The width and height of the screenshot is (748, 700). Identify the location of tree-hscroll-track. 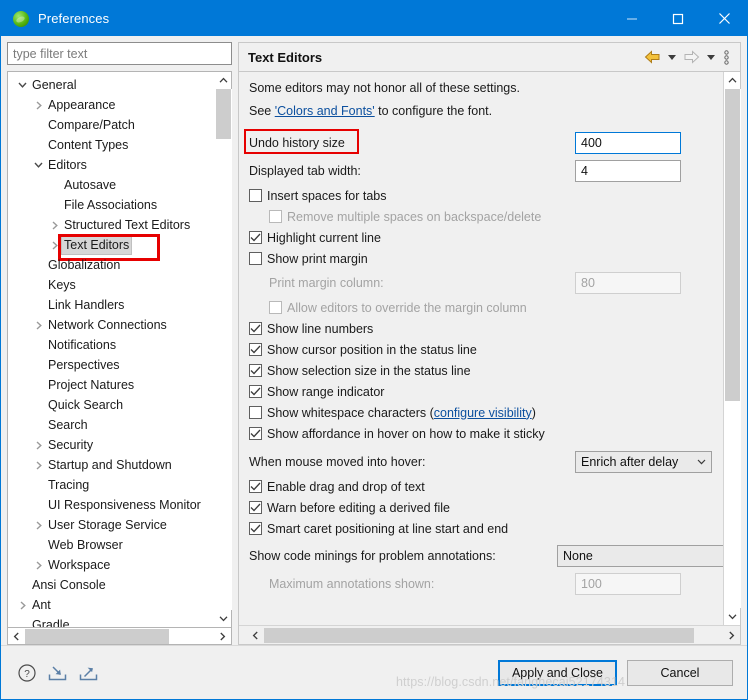
(119, 636).